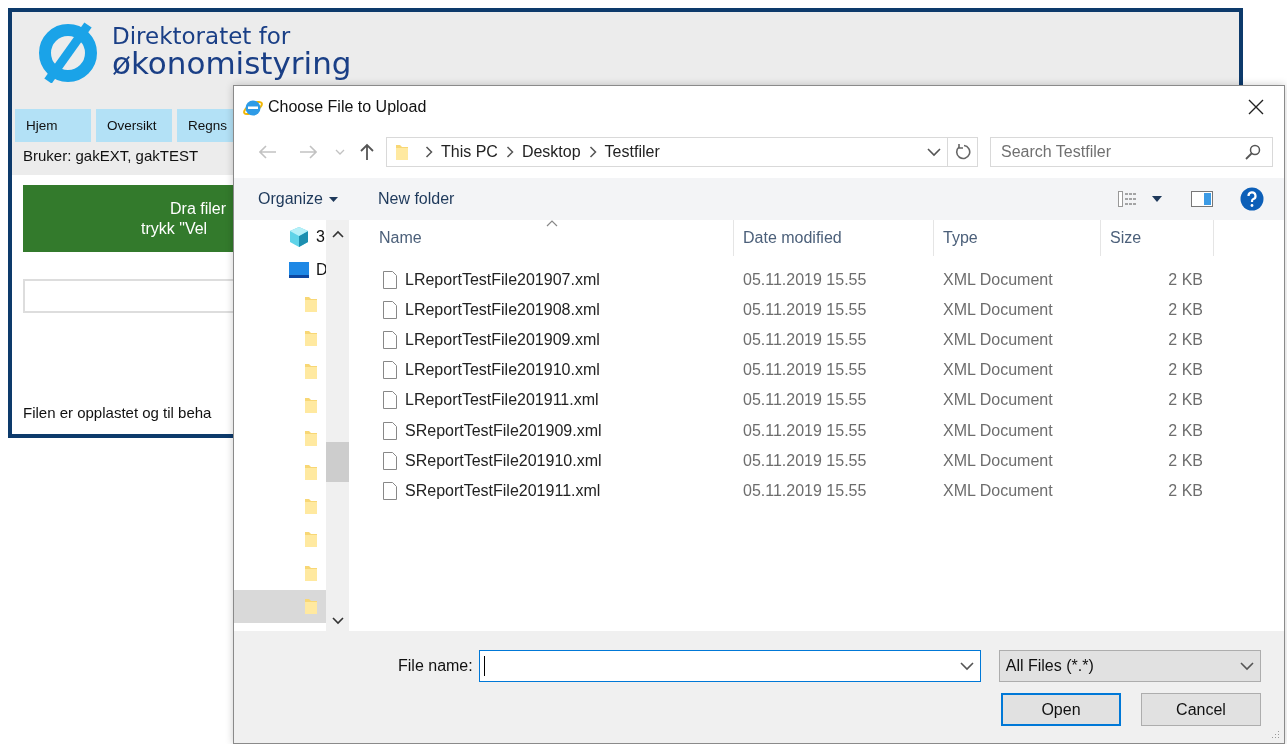 This screenshot has width=1287, height=744. I want to click on file-type-dropdown: All Files (*.*), so click(1129, 666).